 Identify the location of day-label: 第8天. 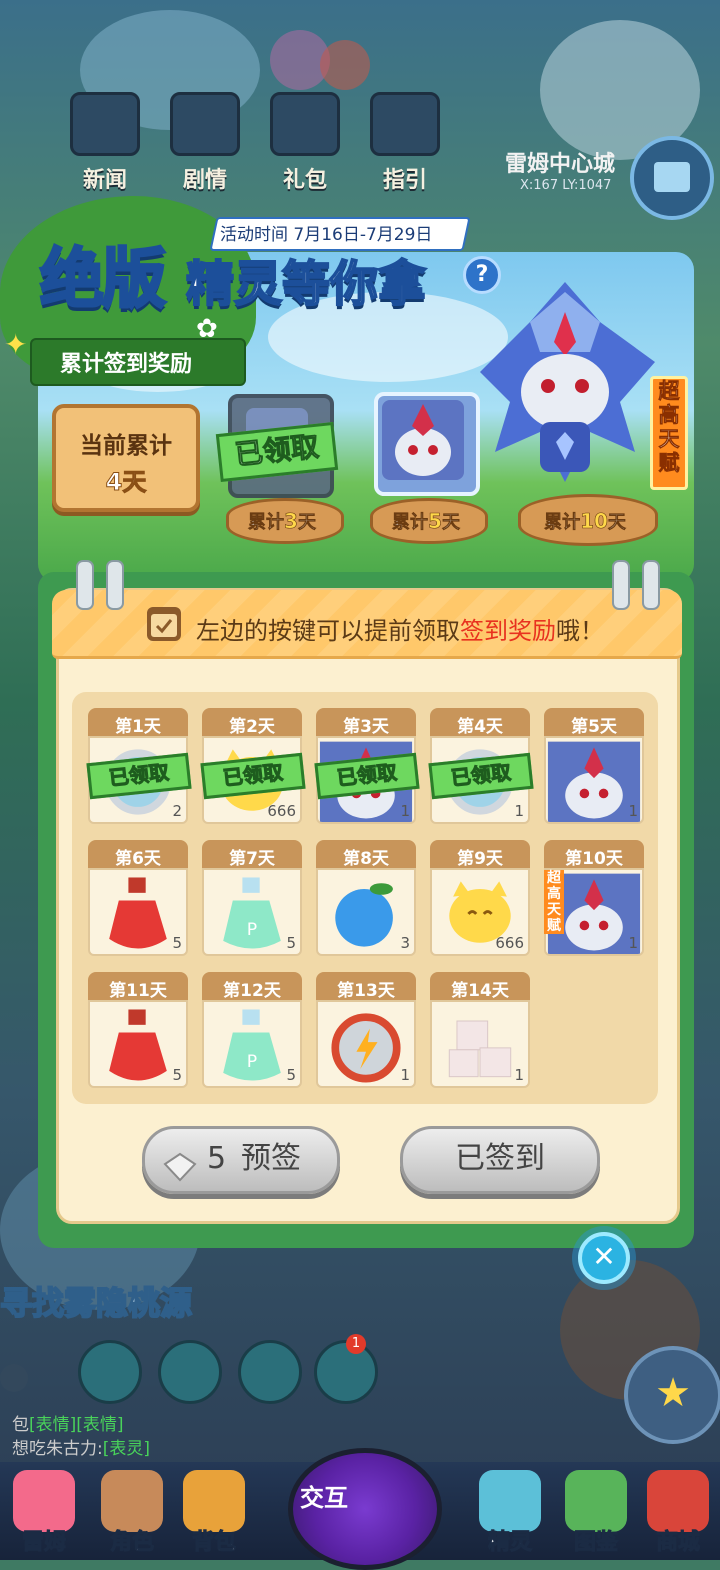
(366, 859).